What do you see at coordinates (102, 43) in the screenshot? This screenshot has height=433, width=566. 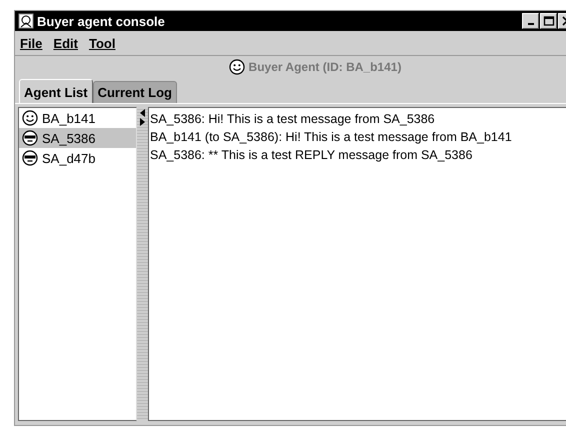 I see `menu-item: Tool` at bounding box center [102, 43].